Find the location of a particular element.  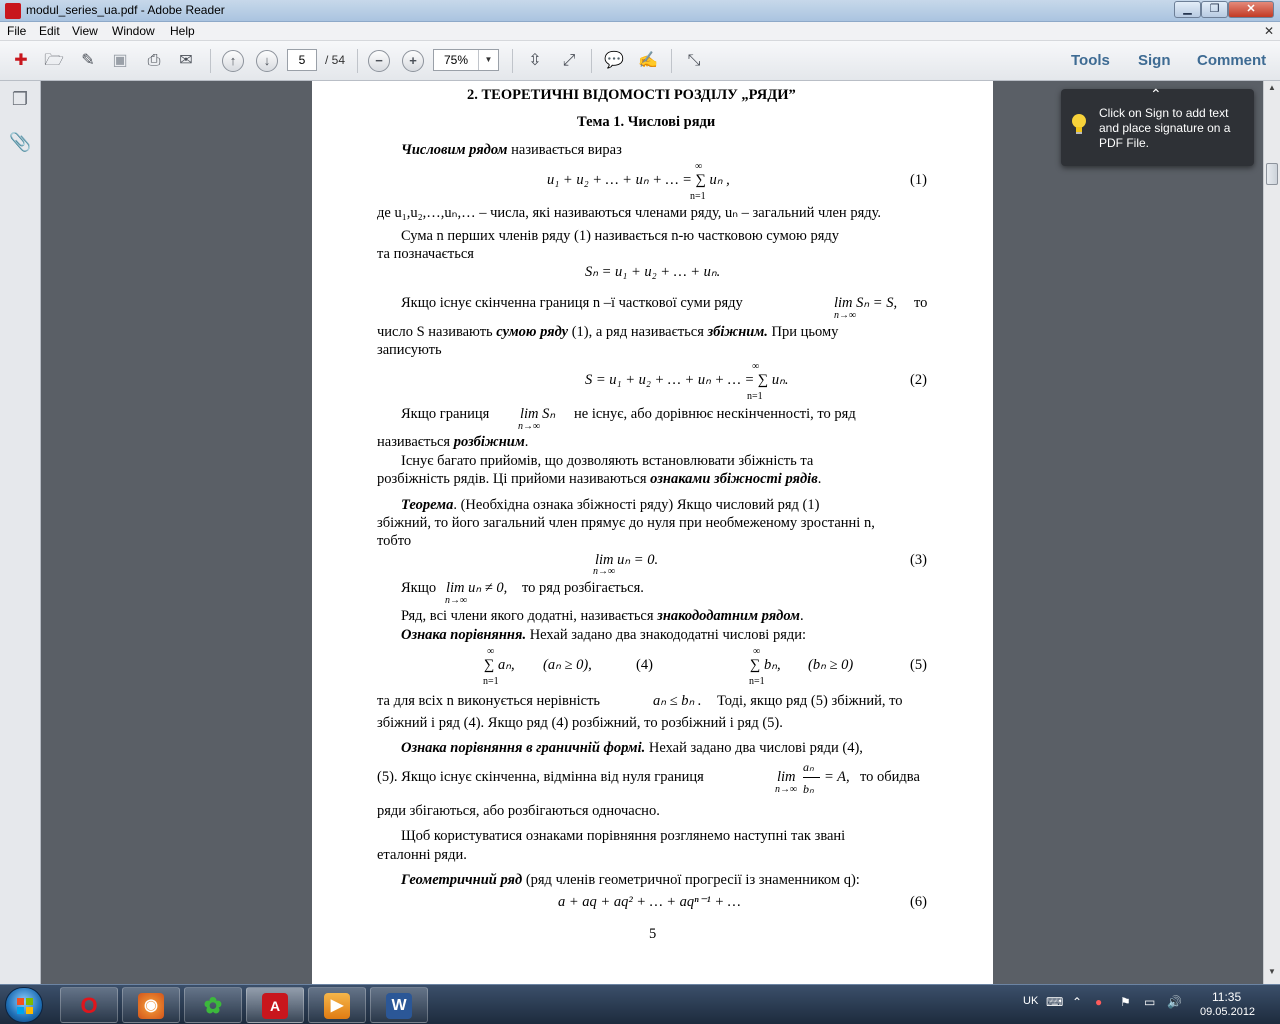

opera-icon: O is located at coordinates (89, 1005).